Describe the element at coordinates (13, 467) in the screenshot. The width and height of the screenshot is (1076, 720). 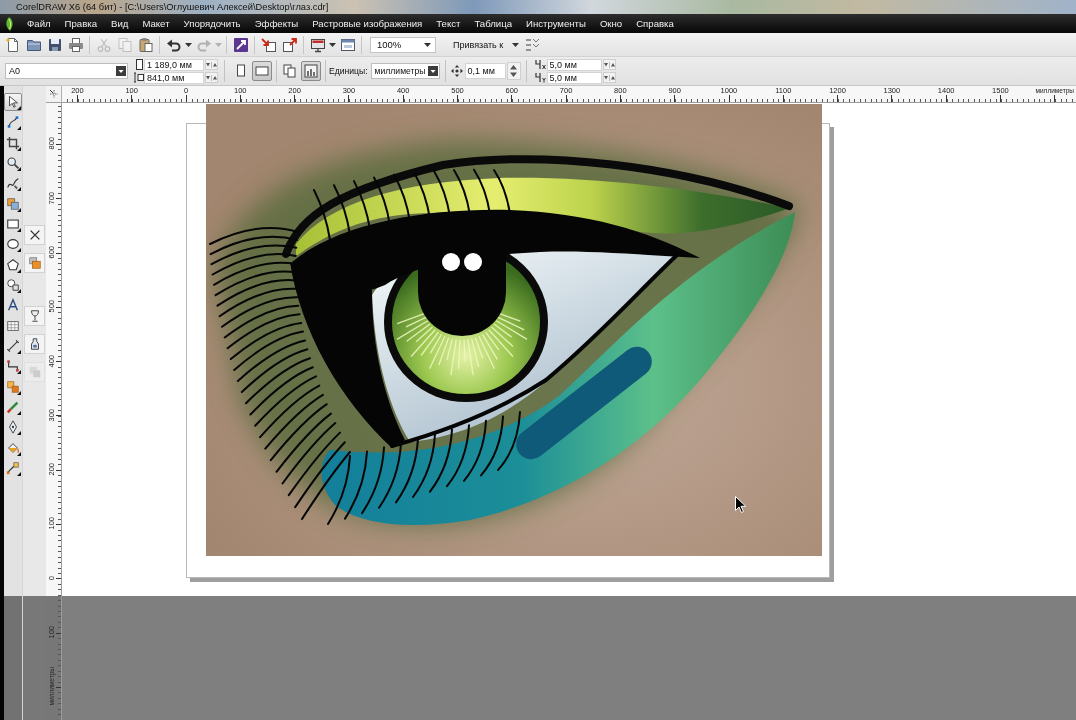
I see `gradient-fill-icon` at that location.